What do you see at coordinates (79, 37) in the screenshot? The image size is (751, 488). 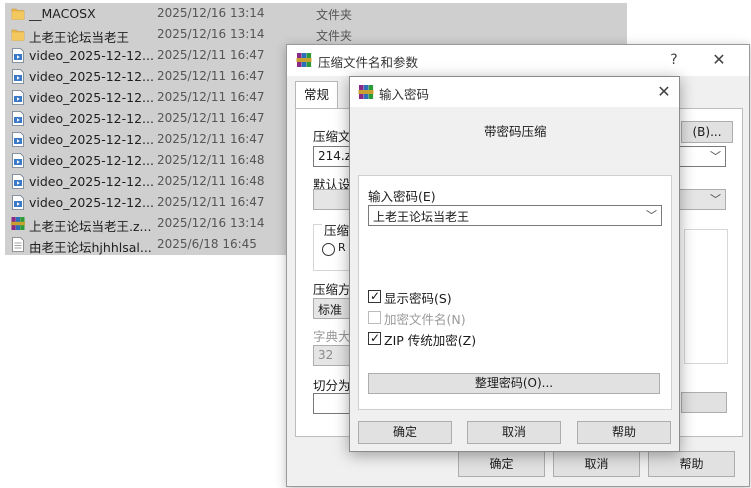 I see `file-name: 上老王论坛当老王` at bounding box center [79, 37].